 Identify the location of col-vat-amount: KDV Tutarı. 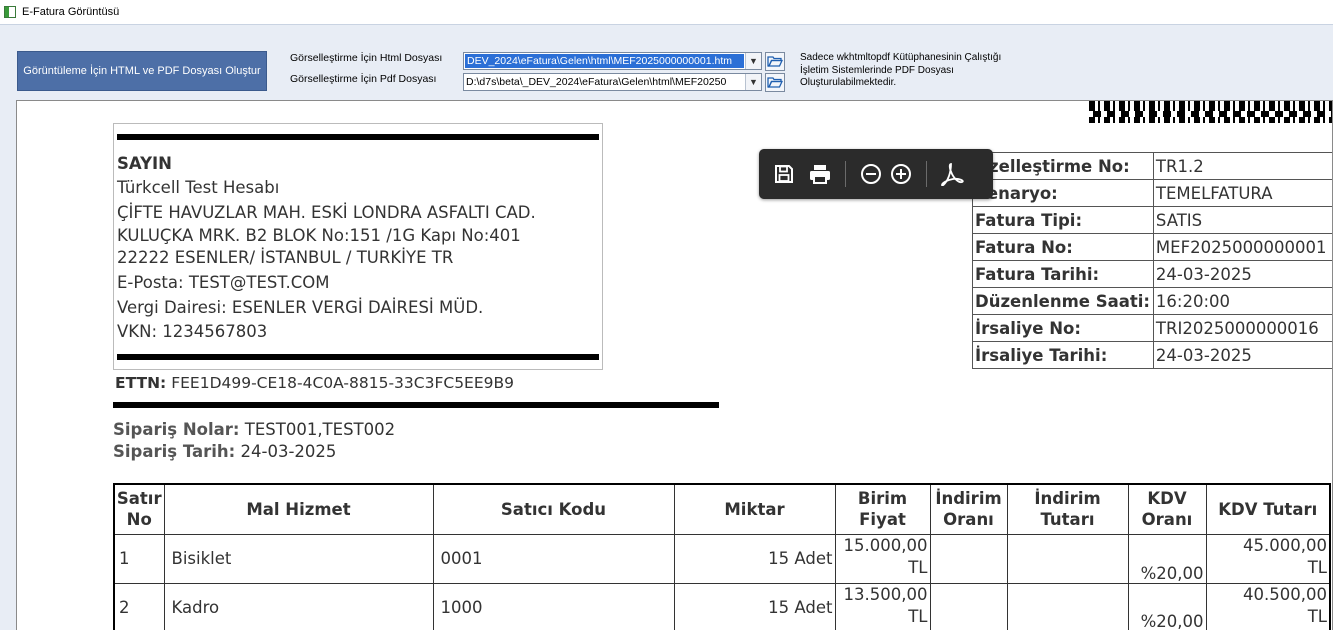
(1268, 509).